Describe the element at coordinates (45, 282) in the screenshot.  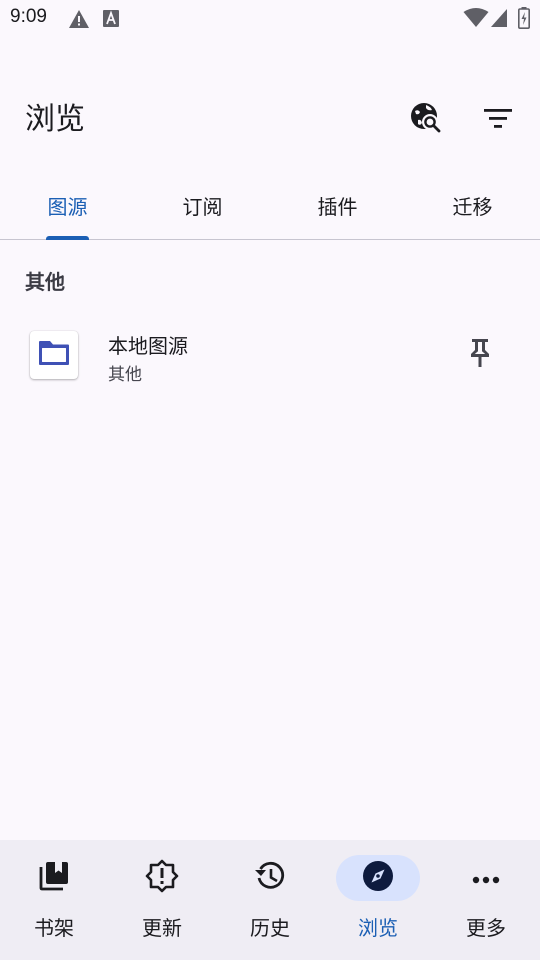
I see `section-header: 其他` at that location.